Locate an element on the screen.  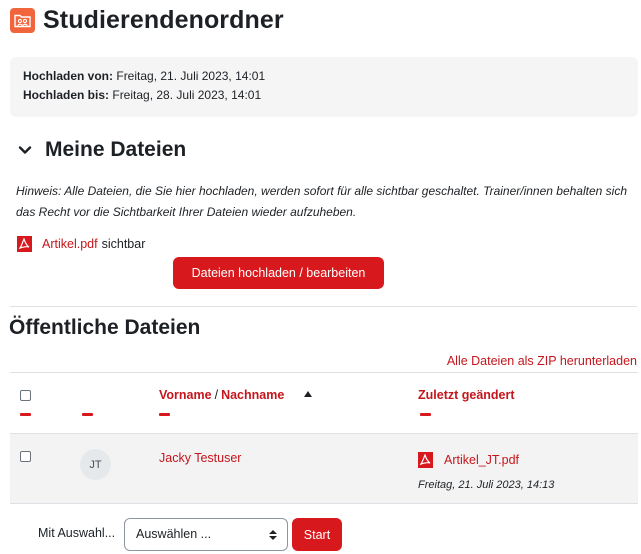
chevron-down-icon is located at coordinates (25, 150).